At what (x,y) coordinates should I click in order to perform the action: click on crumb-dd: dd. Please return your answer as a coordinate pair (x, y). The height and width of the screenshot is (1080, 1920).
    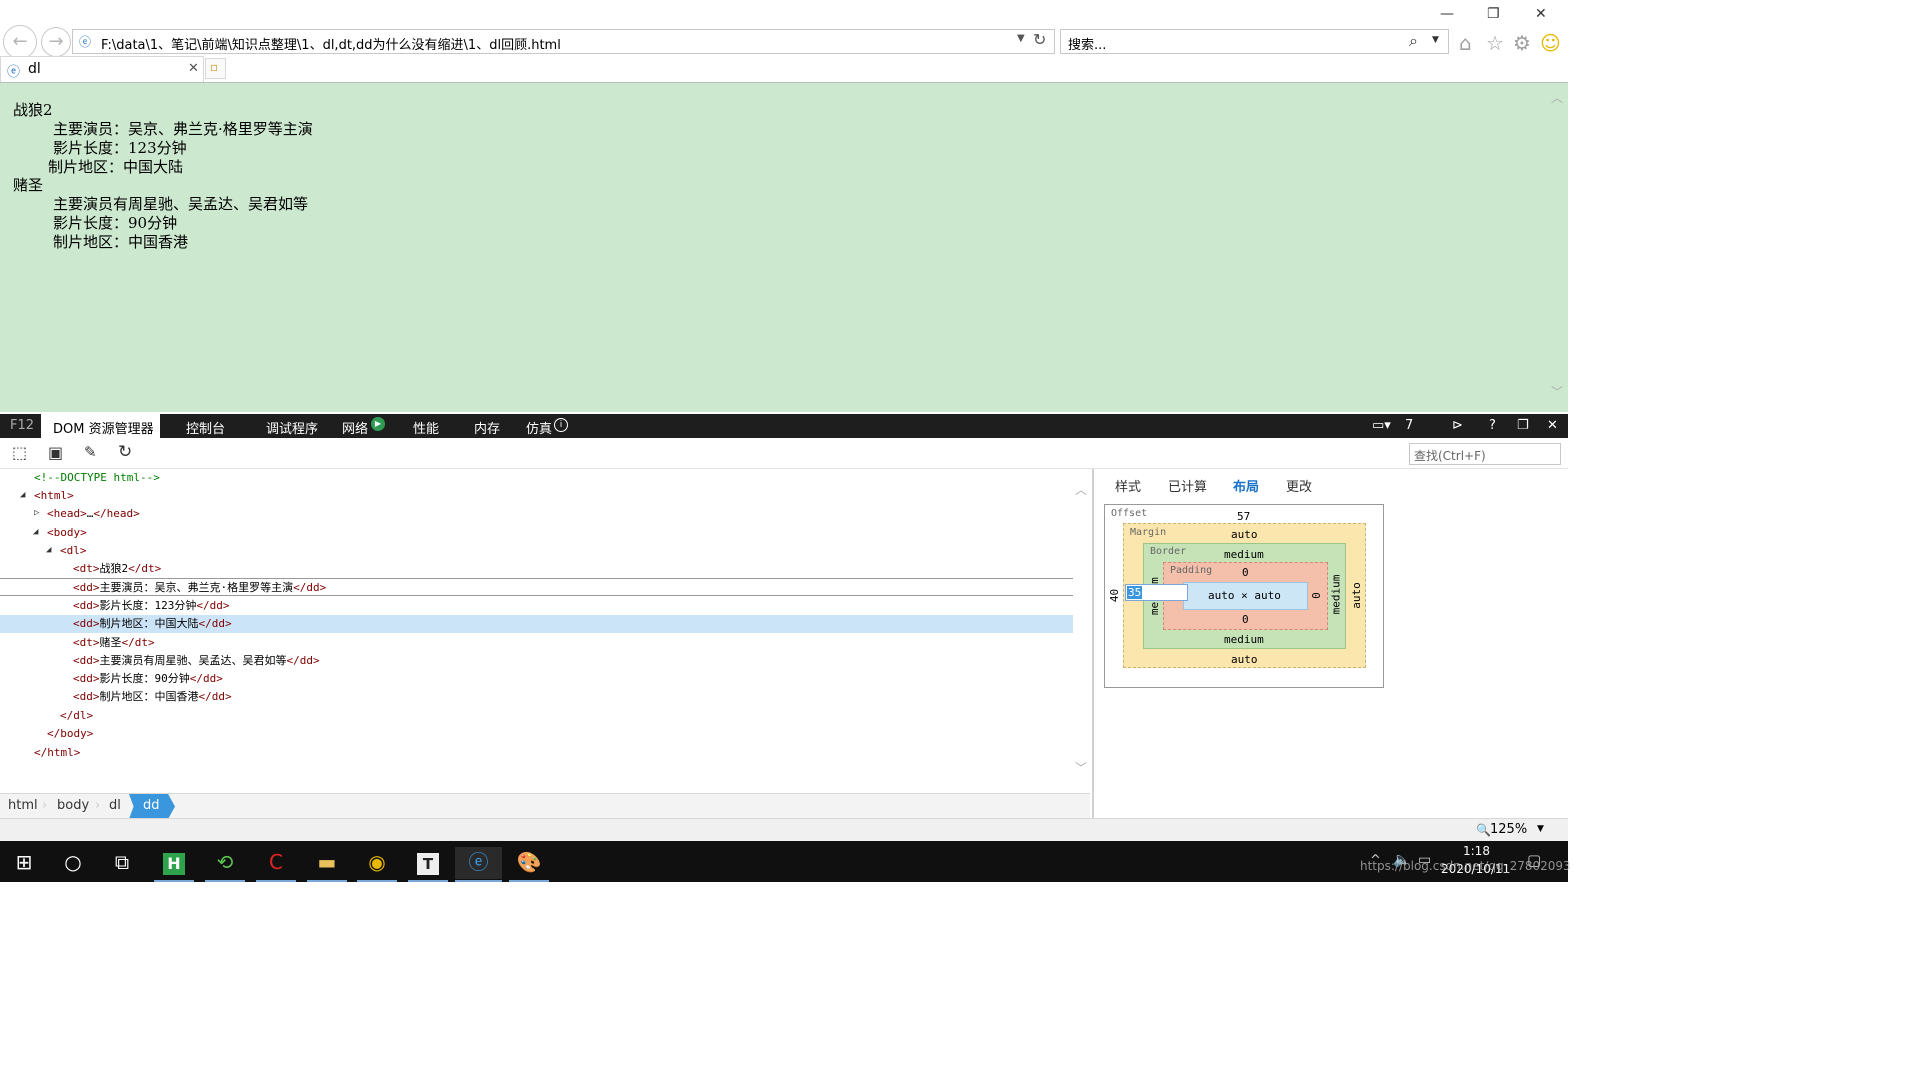
    Looking at the image, I should click on (152, 806).